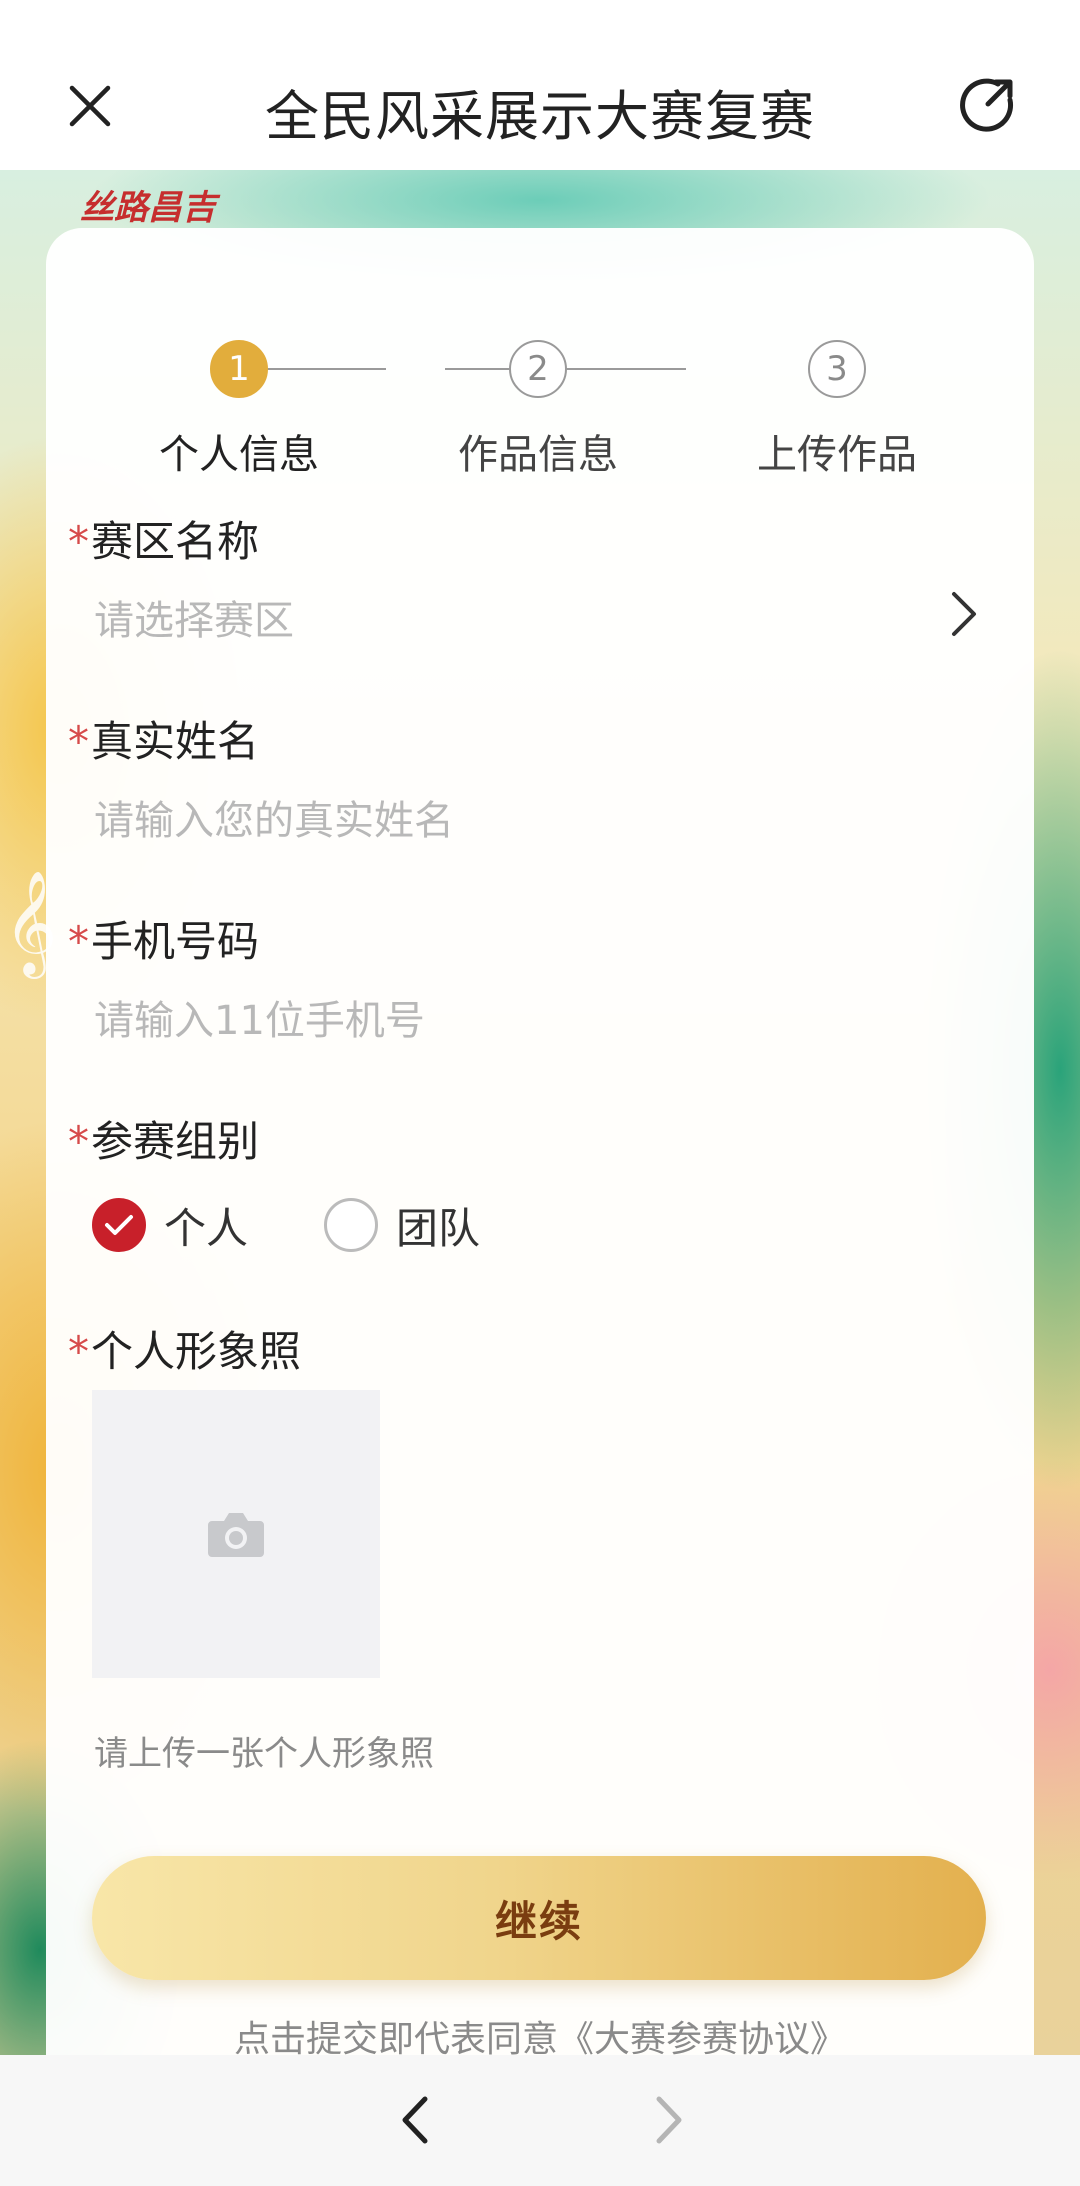  I want to click on radio-option-team: 团队, so click(402, 1225).